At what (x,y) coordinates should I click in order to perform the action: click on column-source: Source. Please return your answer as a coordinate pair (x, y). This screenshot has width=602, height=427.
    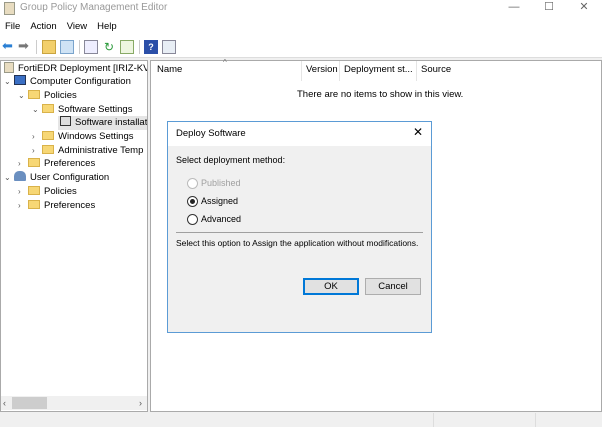
    Looking at the image, I should click on (436, 69).